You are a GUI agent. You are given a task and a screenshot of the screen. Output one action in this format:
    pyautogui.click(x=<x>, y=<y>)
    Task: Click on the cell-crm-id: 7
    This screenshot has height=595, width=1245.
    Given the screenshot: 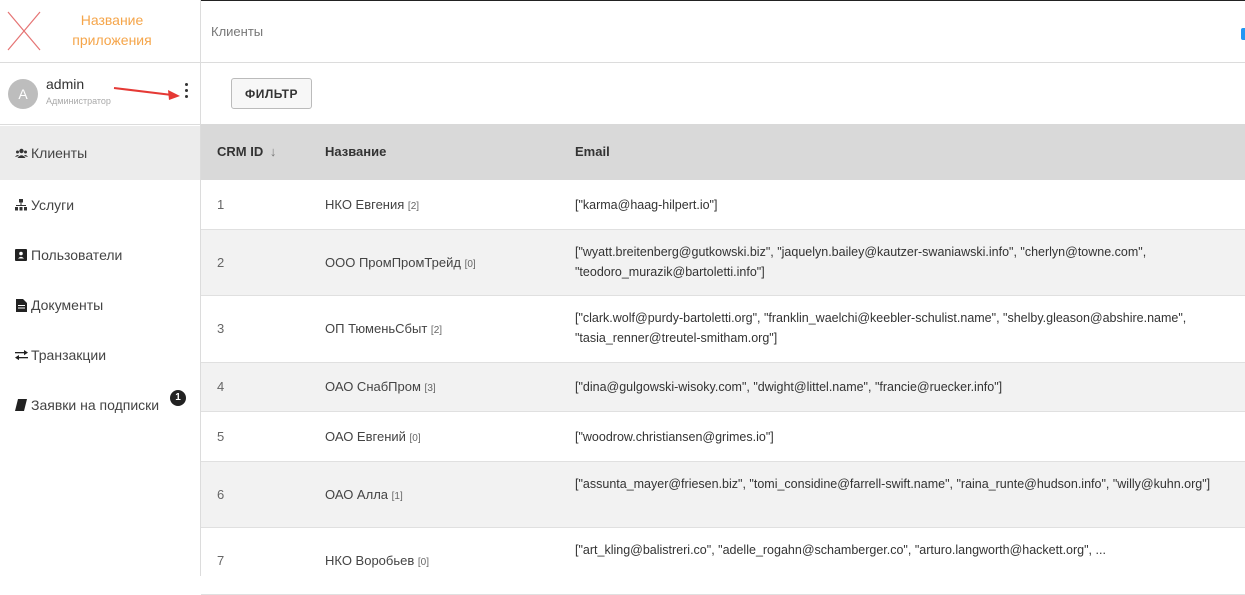 What is the action you would take?
    pyautogui.click(x=221, y=560)
    